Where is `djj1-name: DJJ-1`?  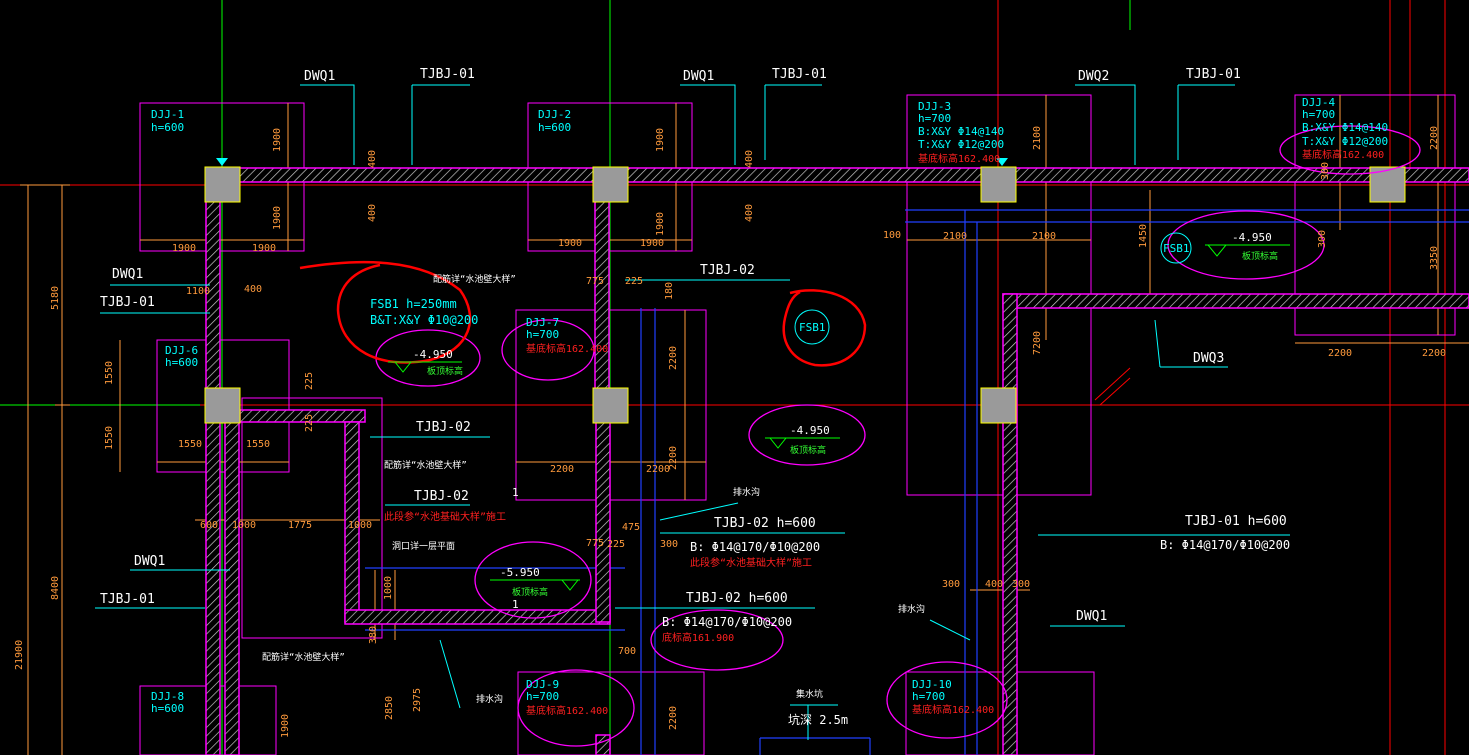 djj1-name: DJJ-1 is located at coordinates (167, 114).